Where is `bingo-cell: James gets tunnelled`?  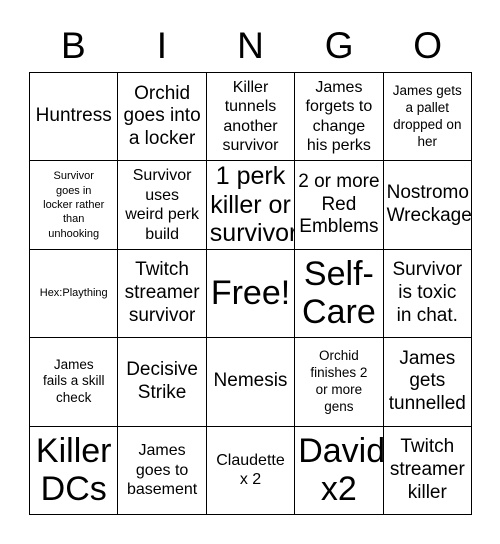 bingo-cell: James gets tunnelled is located at coordinates (427, 382).